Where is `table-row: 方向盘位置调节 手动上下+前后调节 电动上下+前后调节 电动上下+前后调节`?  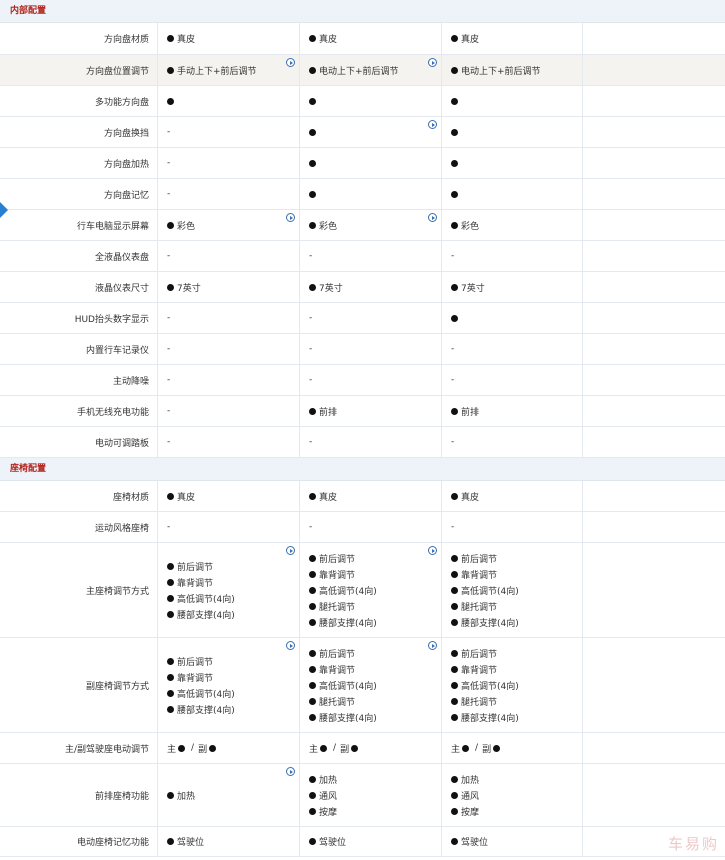
table-row: 方向盘位置调节 手动上下+前后调节 电动上下+前后调节 电动上下+前后调节 is located at coordinates (362, 70).